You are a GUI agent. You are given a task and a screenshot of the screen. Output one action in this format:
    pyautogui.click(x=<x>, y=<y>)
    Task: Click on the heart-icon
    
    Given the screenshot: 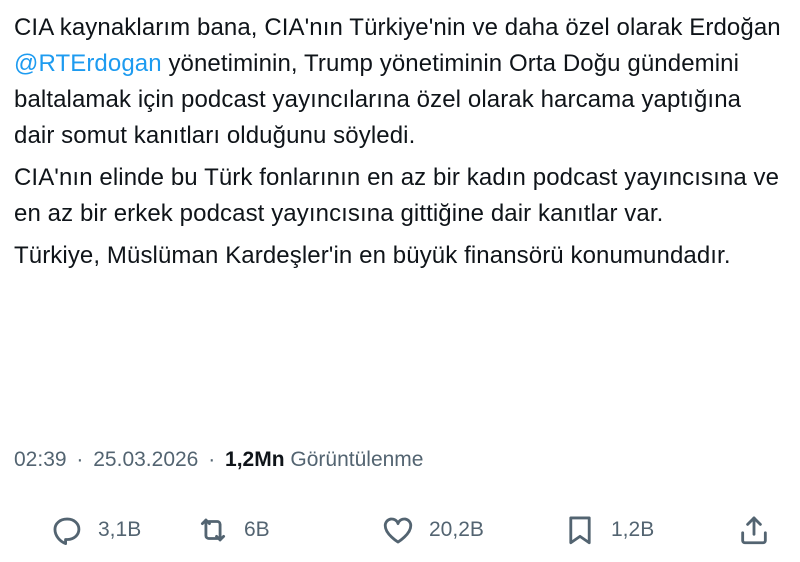 What is the action you would take?
    pyautogui.click(x=398, y=530)
    